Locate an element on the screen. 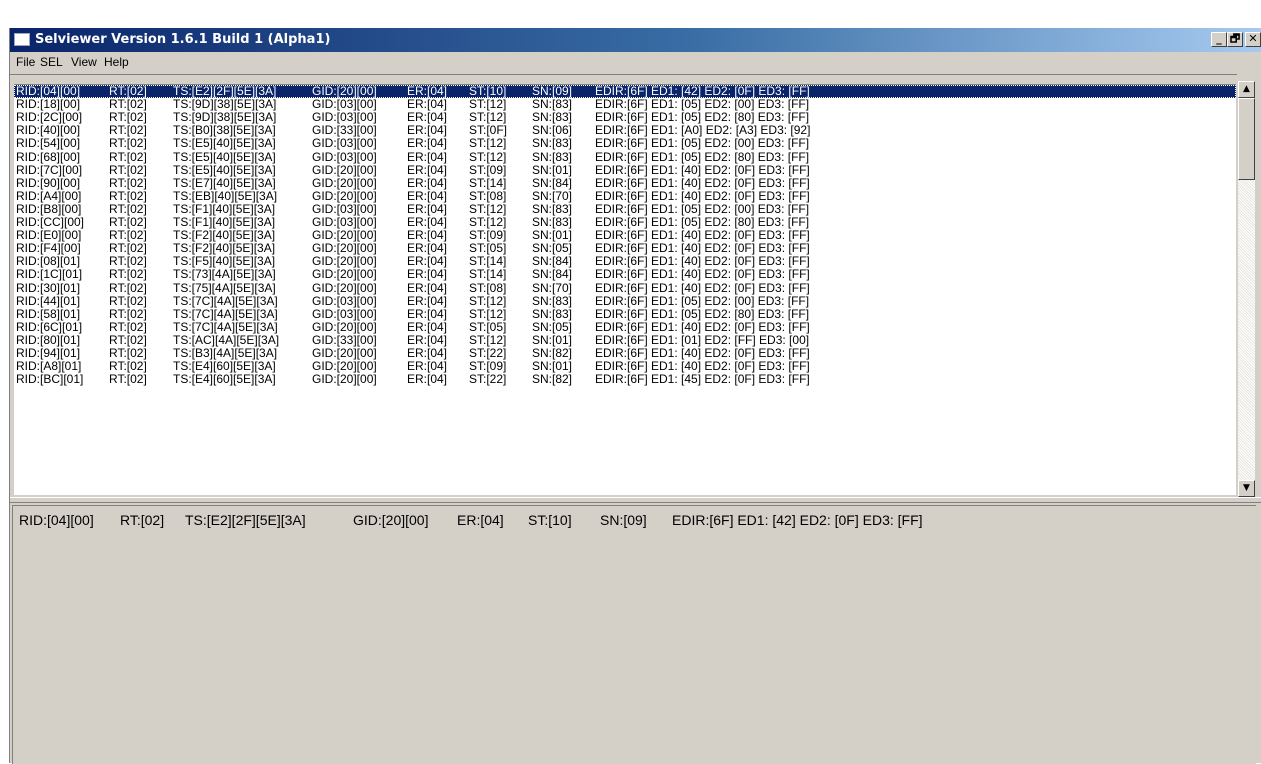 This screenshot has height=764, width=1261. menu-help: Help is located at coordinates (116, 62).